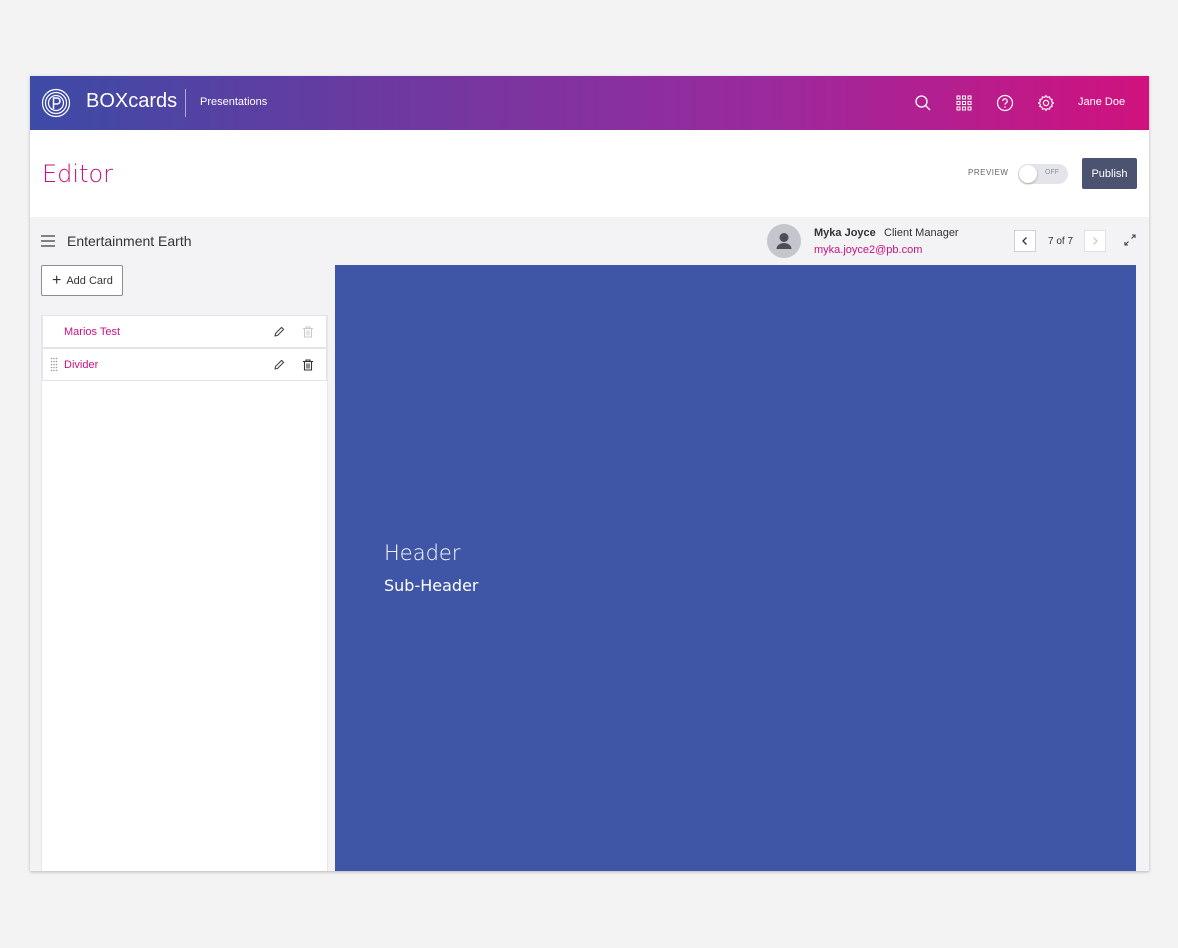  I want to click on expand-icon, so click(1130, 240).